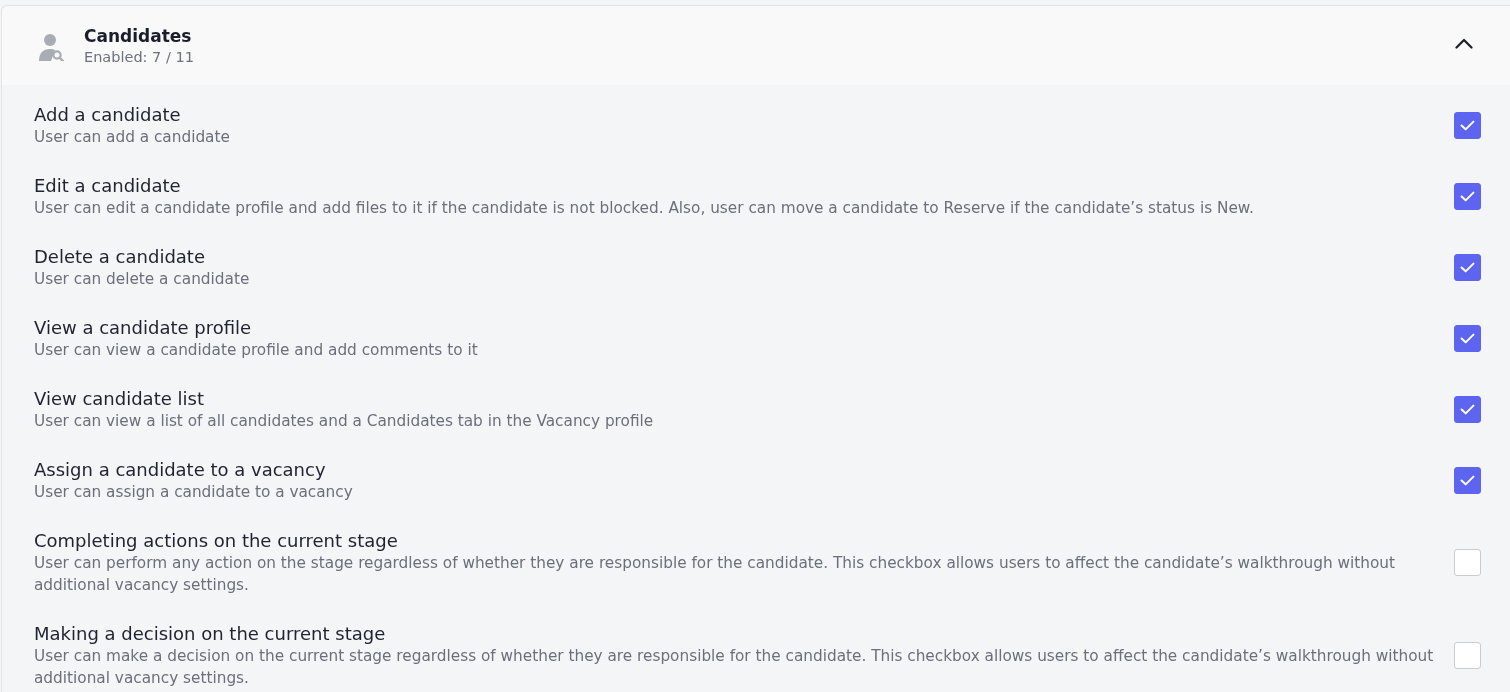 Image resolution: width=1510 pixels, height=692 pixels. Describe the element at coordinates (256, 350) in the screenshot. I see `permission-description: User can view a candidate profile and add comments to it` at that location.